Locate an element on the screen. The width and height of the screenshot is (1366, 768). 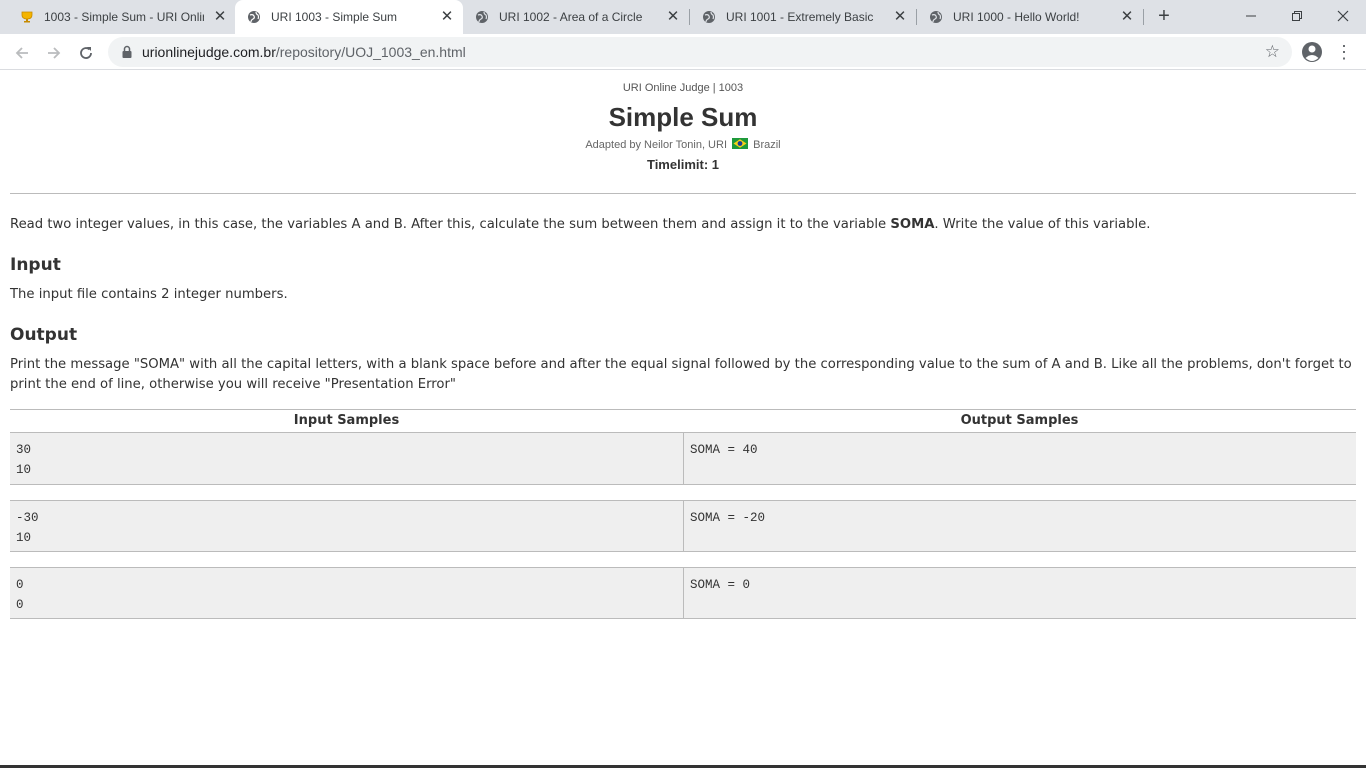
tab-separator is located at coordinates (1143, 17).